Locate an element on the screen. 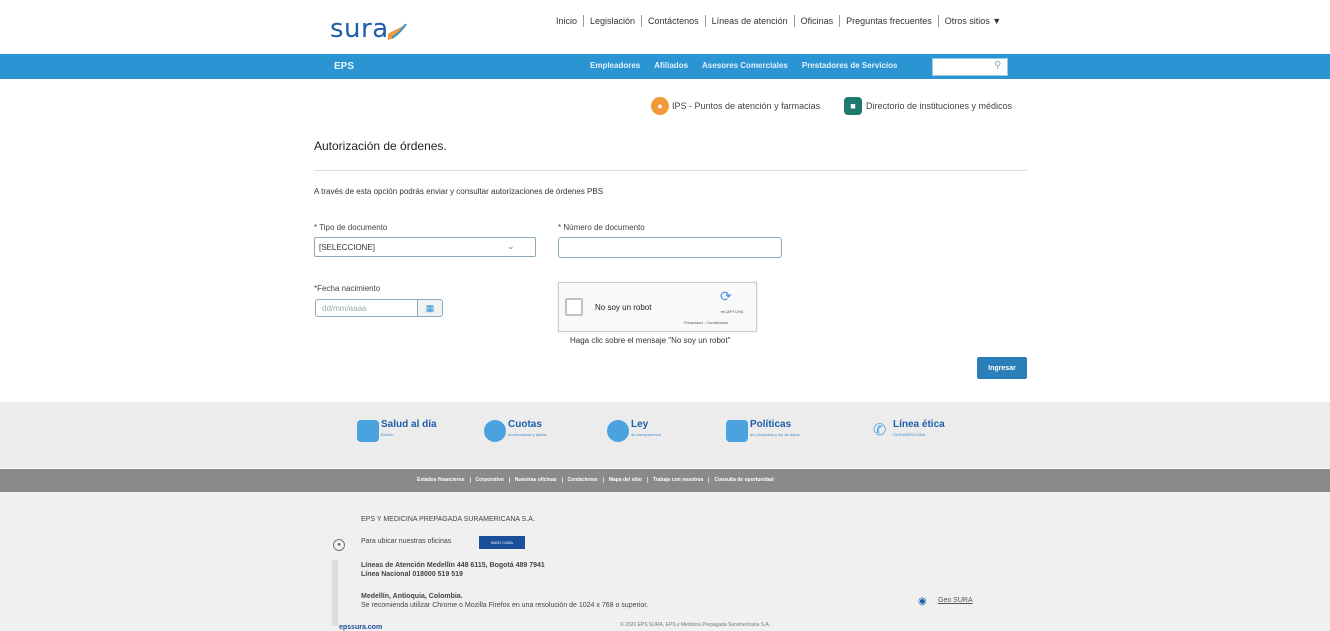  footer-nav-corporativo: Corporativo is located at coordinates (490, 480).